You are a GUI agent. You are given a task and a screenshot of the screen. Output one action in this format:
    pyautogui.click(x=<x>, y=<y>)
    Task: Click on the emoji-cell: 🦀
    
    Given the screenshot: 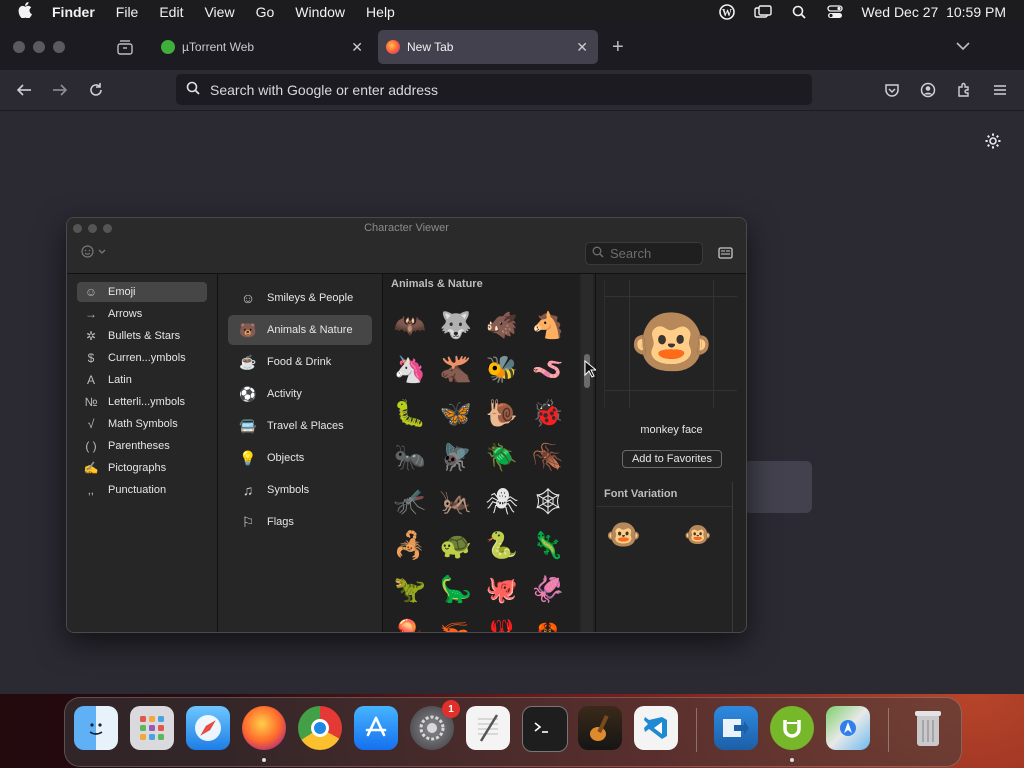 What is the action you would take?
    pyautogui.click(x=548, y=624)
    